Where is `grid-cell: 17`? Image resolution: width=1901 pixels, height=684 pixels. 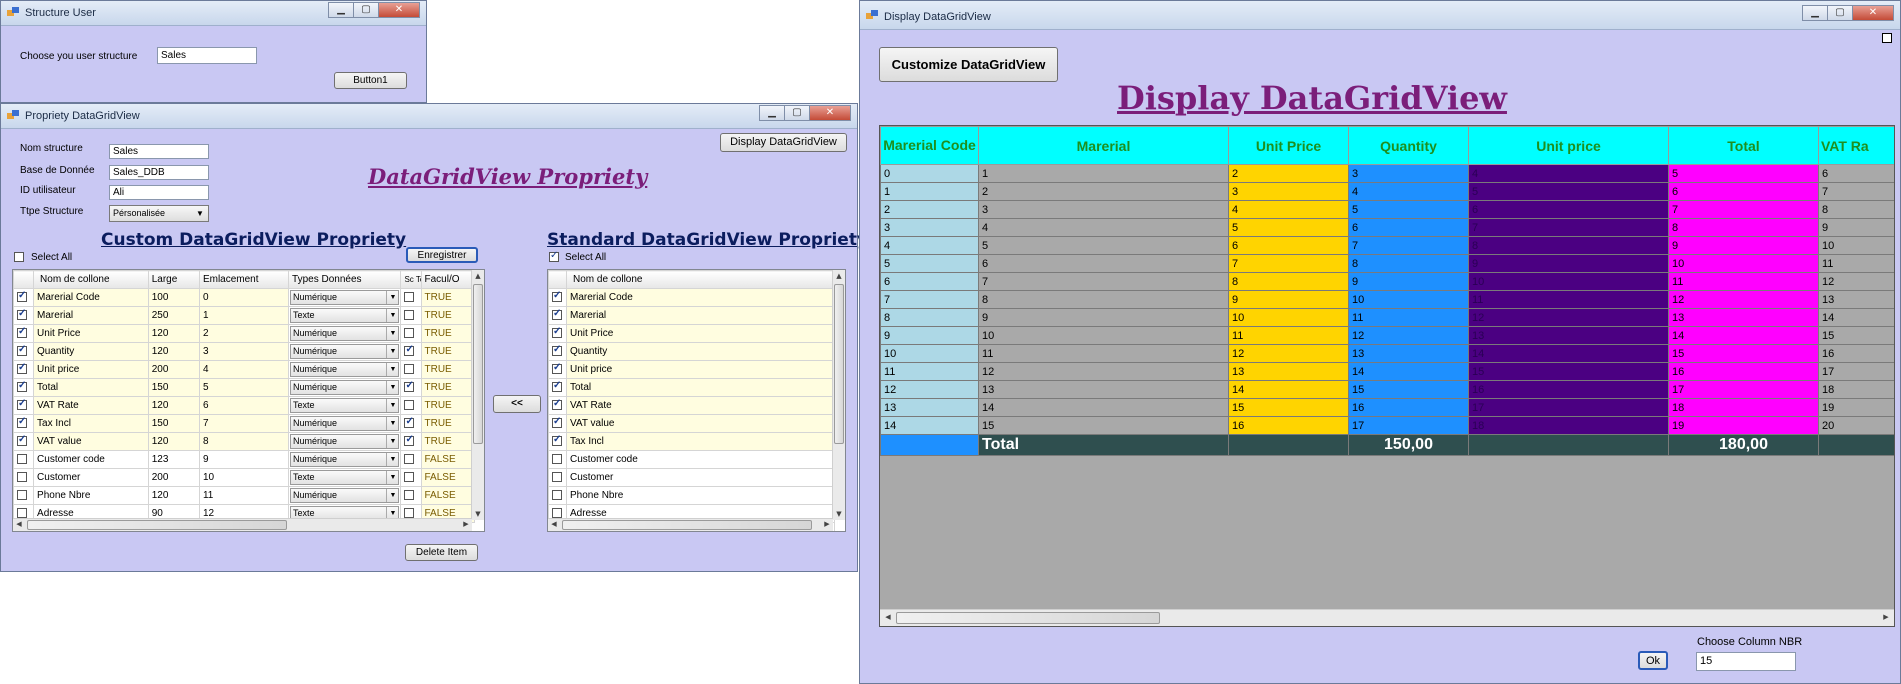
grid-cell: 17 is located at coordinates (1856, 371).